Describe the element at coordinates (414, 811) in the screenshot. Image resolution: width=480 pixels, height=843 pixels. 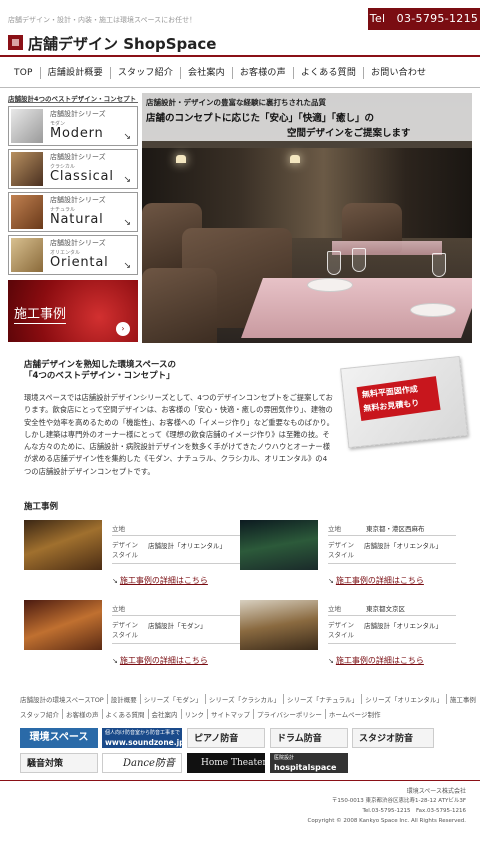
I see `footer-telfax: Tel.03-5795-1215 Fax.03-5795-1216` at that location.